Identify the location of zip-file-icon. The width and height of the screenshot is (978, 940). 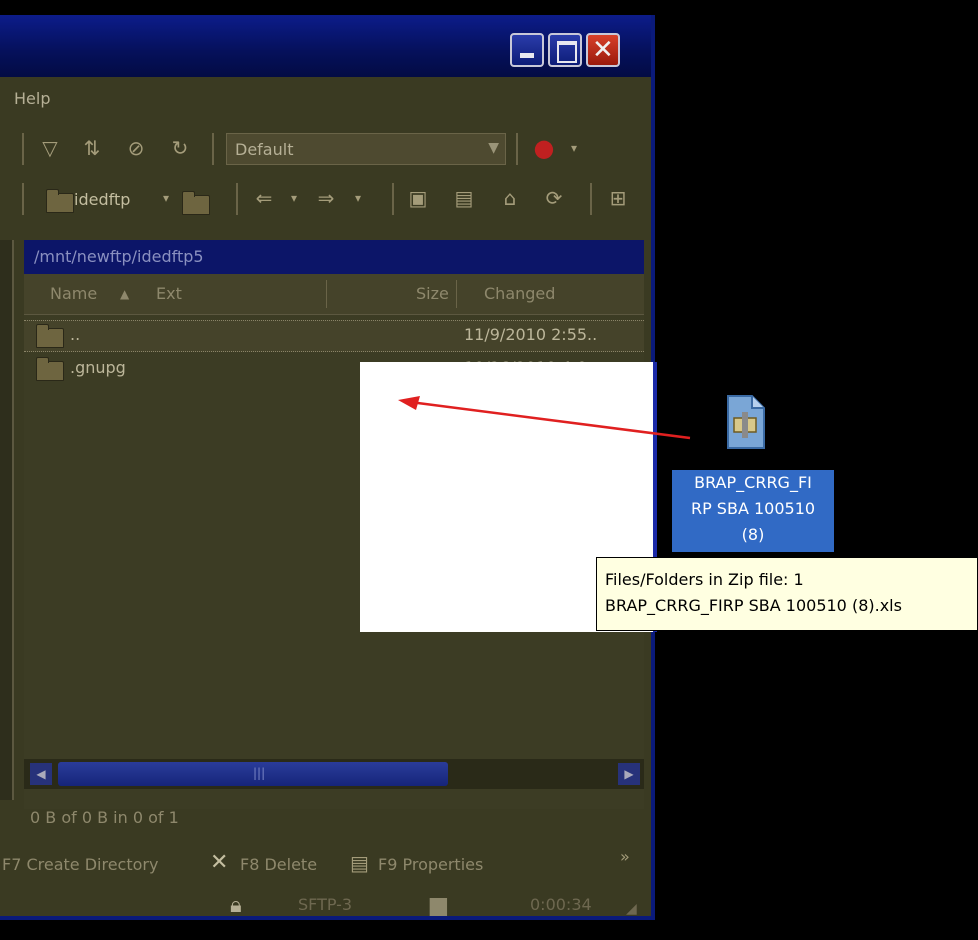
(745, 422).